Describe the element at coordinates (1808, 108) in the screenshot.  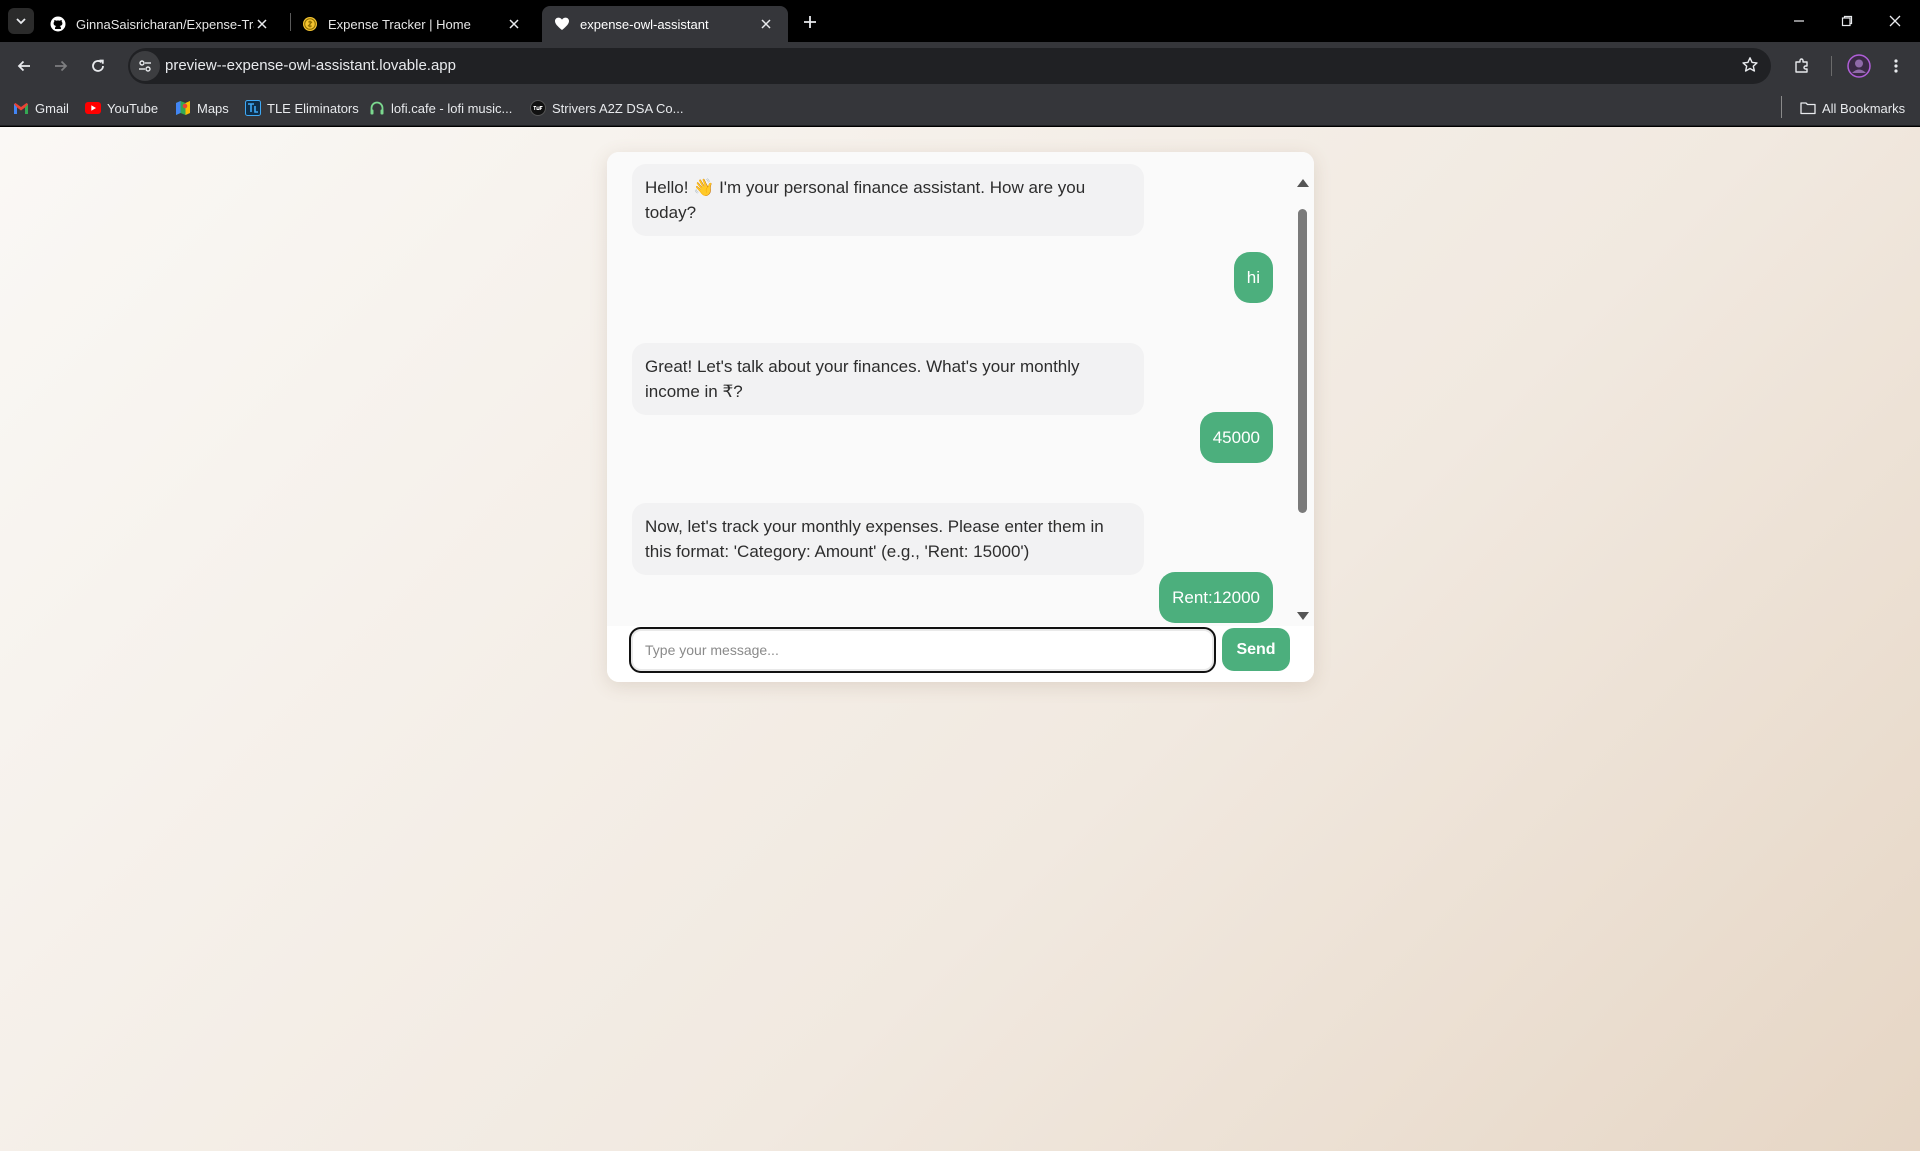
I see `folder-icon` at that location.